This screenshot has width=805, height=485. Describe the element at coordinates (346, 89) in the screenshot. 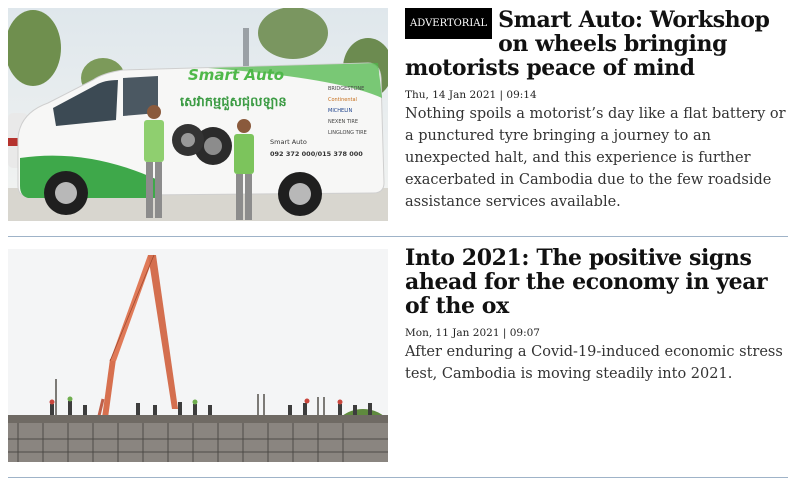

I see `sponsor-logo-1: BRIDGESTONE` at that location.